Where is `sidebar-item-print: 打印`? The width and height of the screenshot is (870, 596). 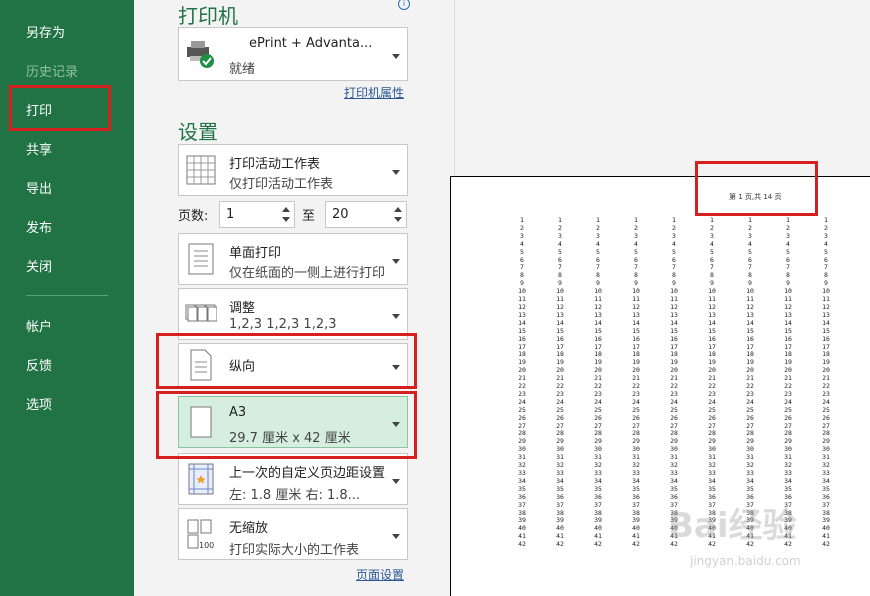 sidebar-item-print: 打印 is located at coordinates (39, 109).